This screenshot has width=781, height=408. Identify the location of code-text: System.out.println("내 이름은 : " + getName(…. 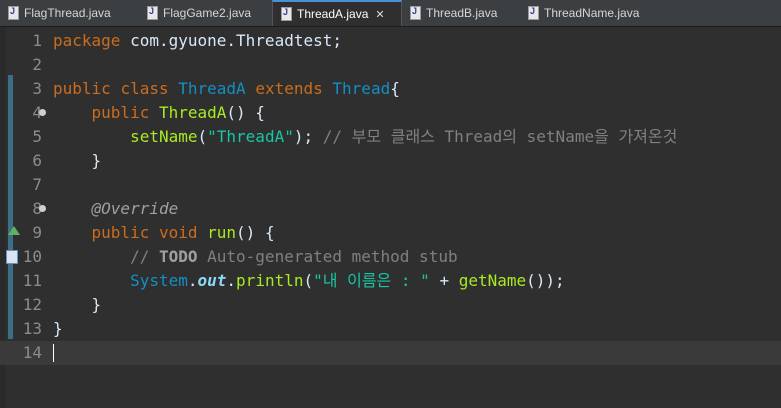
(309, 281).